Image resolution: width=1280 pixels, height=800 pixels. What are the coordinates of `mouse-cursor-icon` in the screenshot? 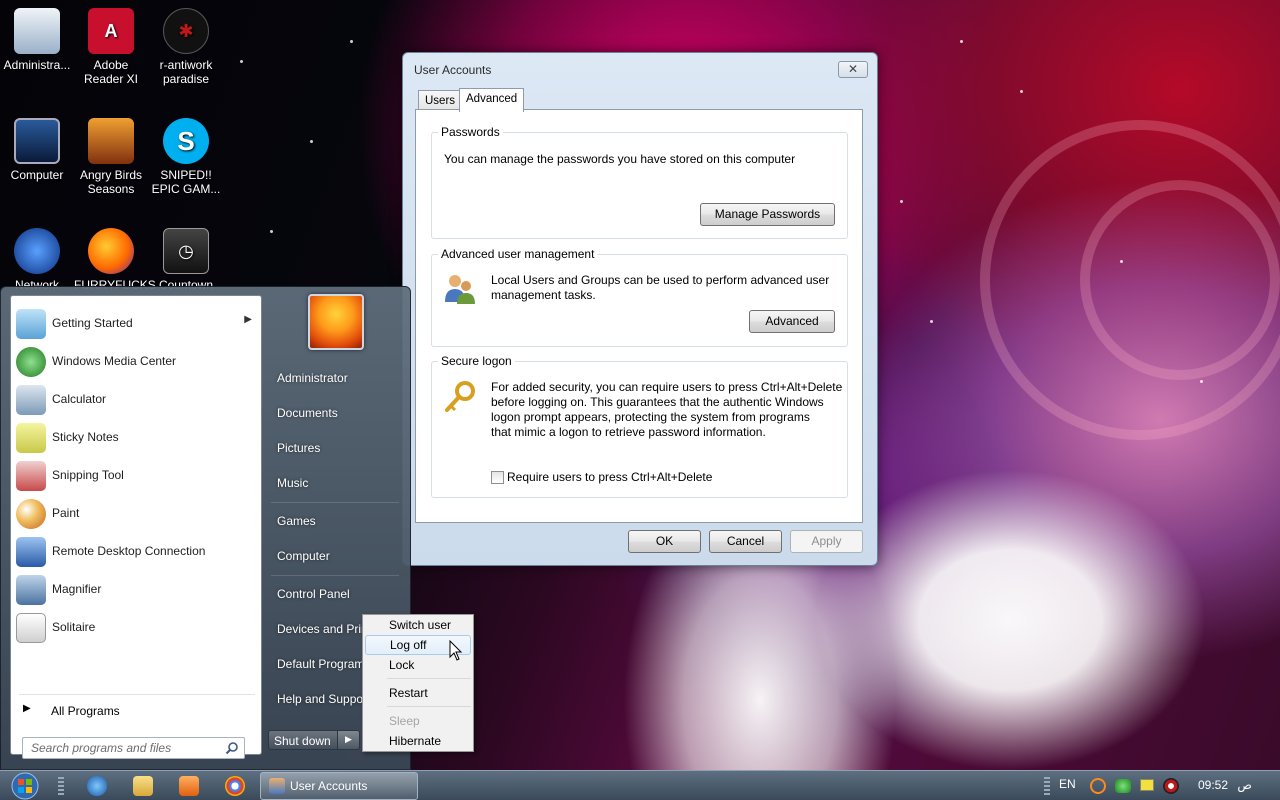 It's located at (456, 650).